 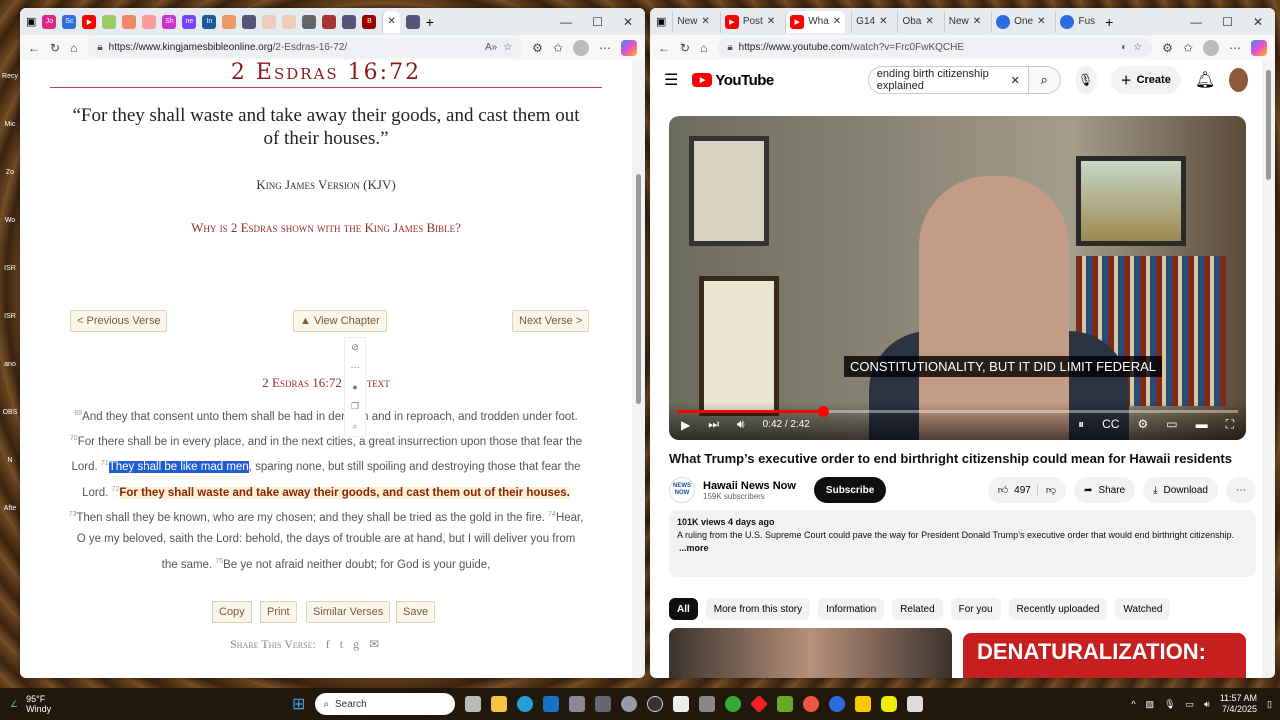 What do you see at coordinates (685, 425) in the screenshot?
I see `play-icon: ▶` at bounding box center [685, 425].